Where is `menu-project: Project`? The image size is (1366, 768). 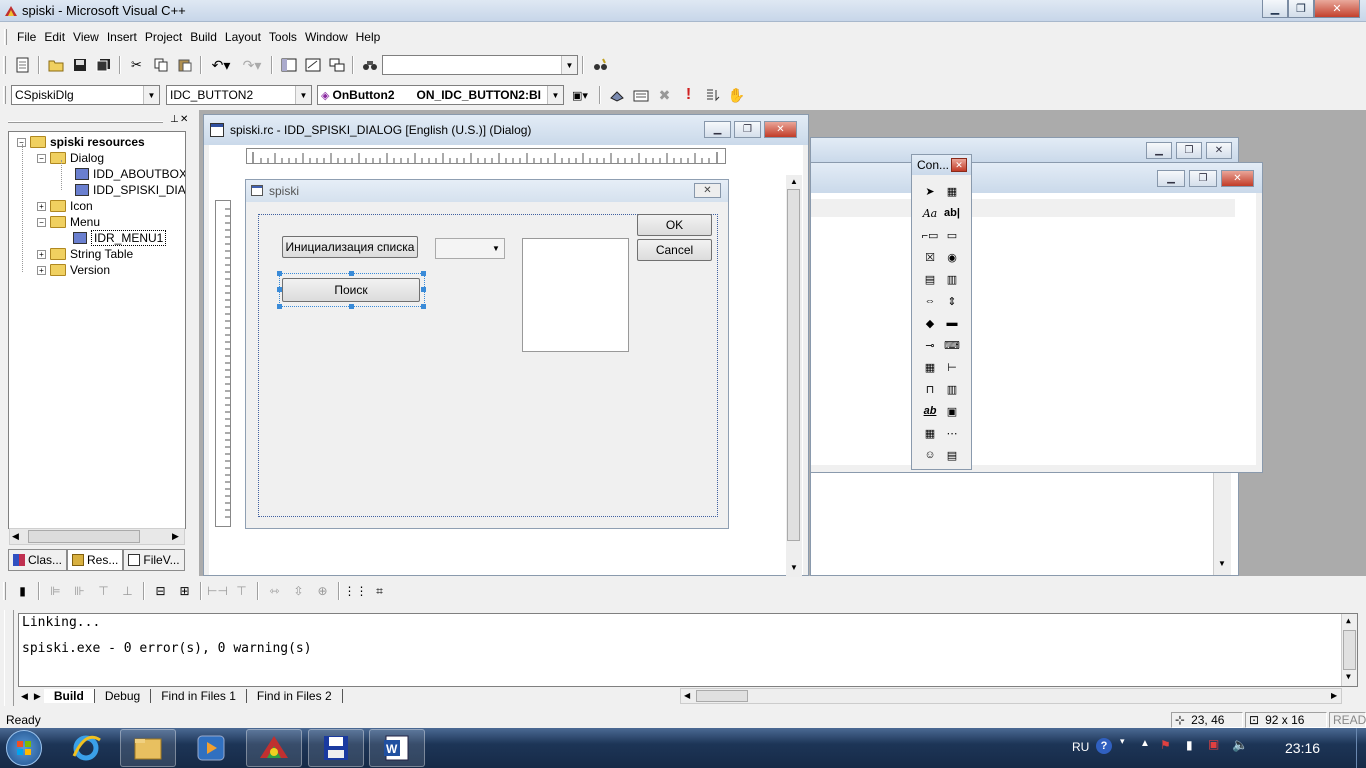 menu-project: Project is located at coordinates (163, 37).